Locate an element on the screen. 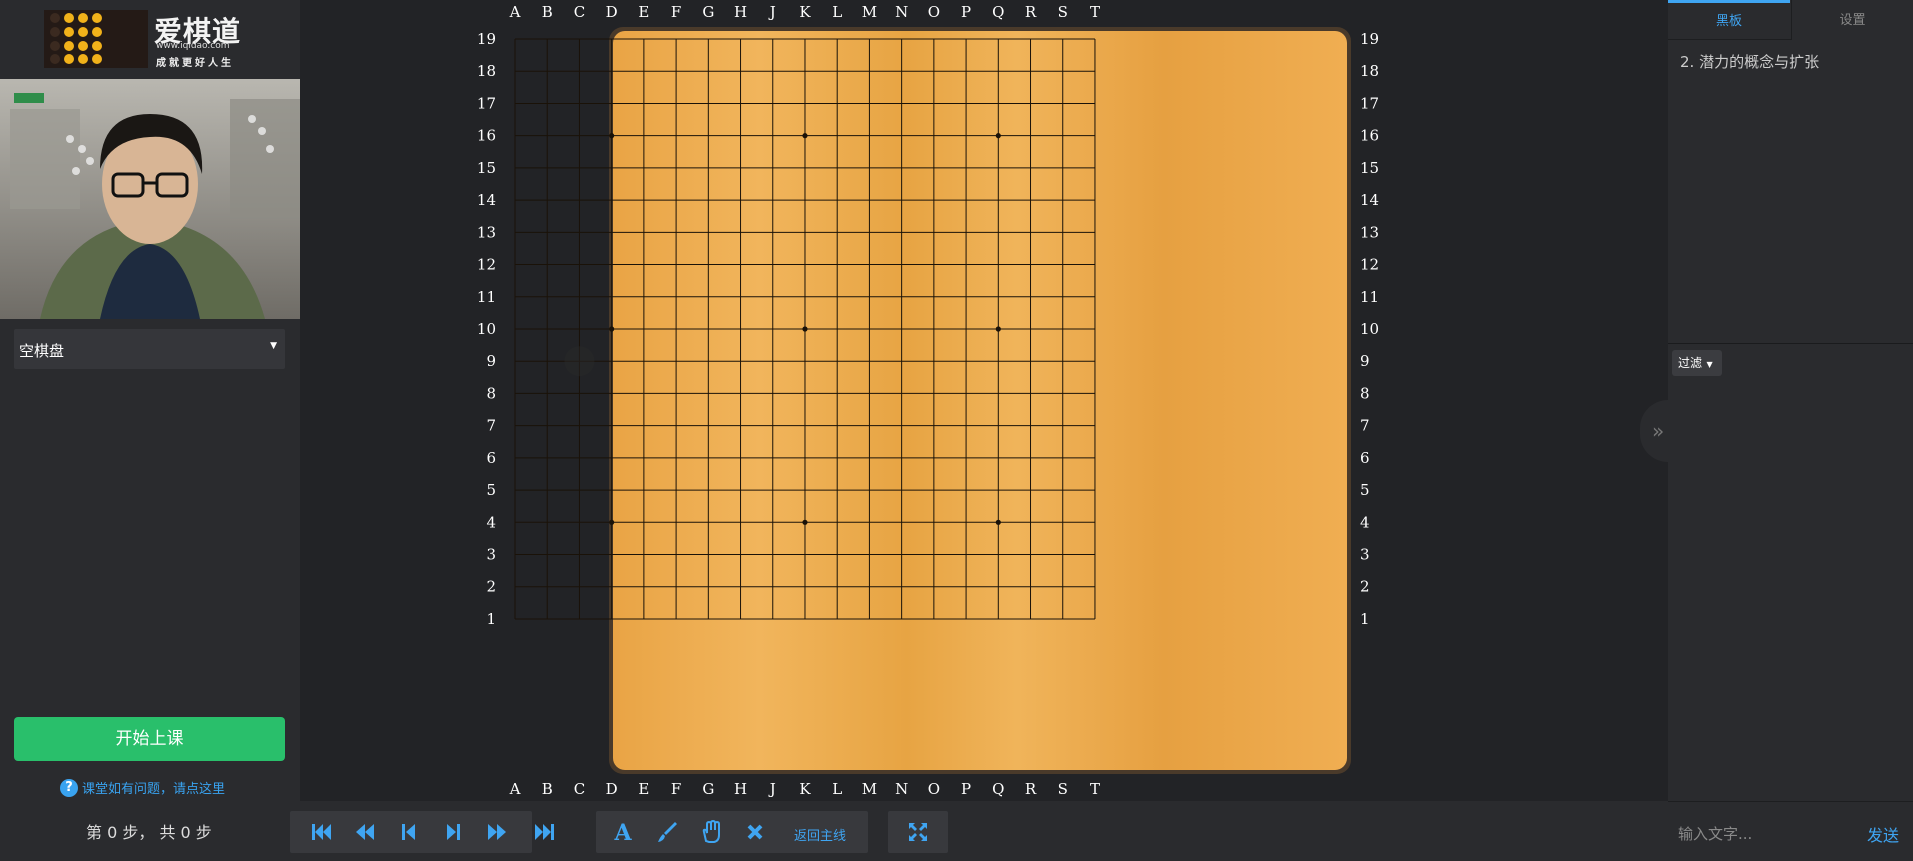 The image size is (1913, 861). row-label-left: 13 is located at coordinates (486, 232).